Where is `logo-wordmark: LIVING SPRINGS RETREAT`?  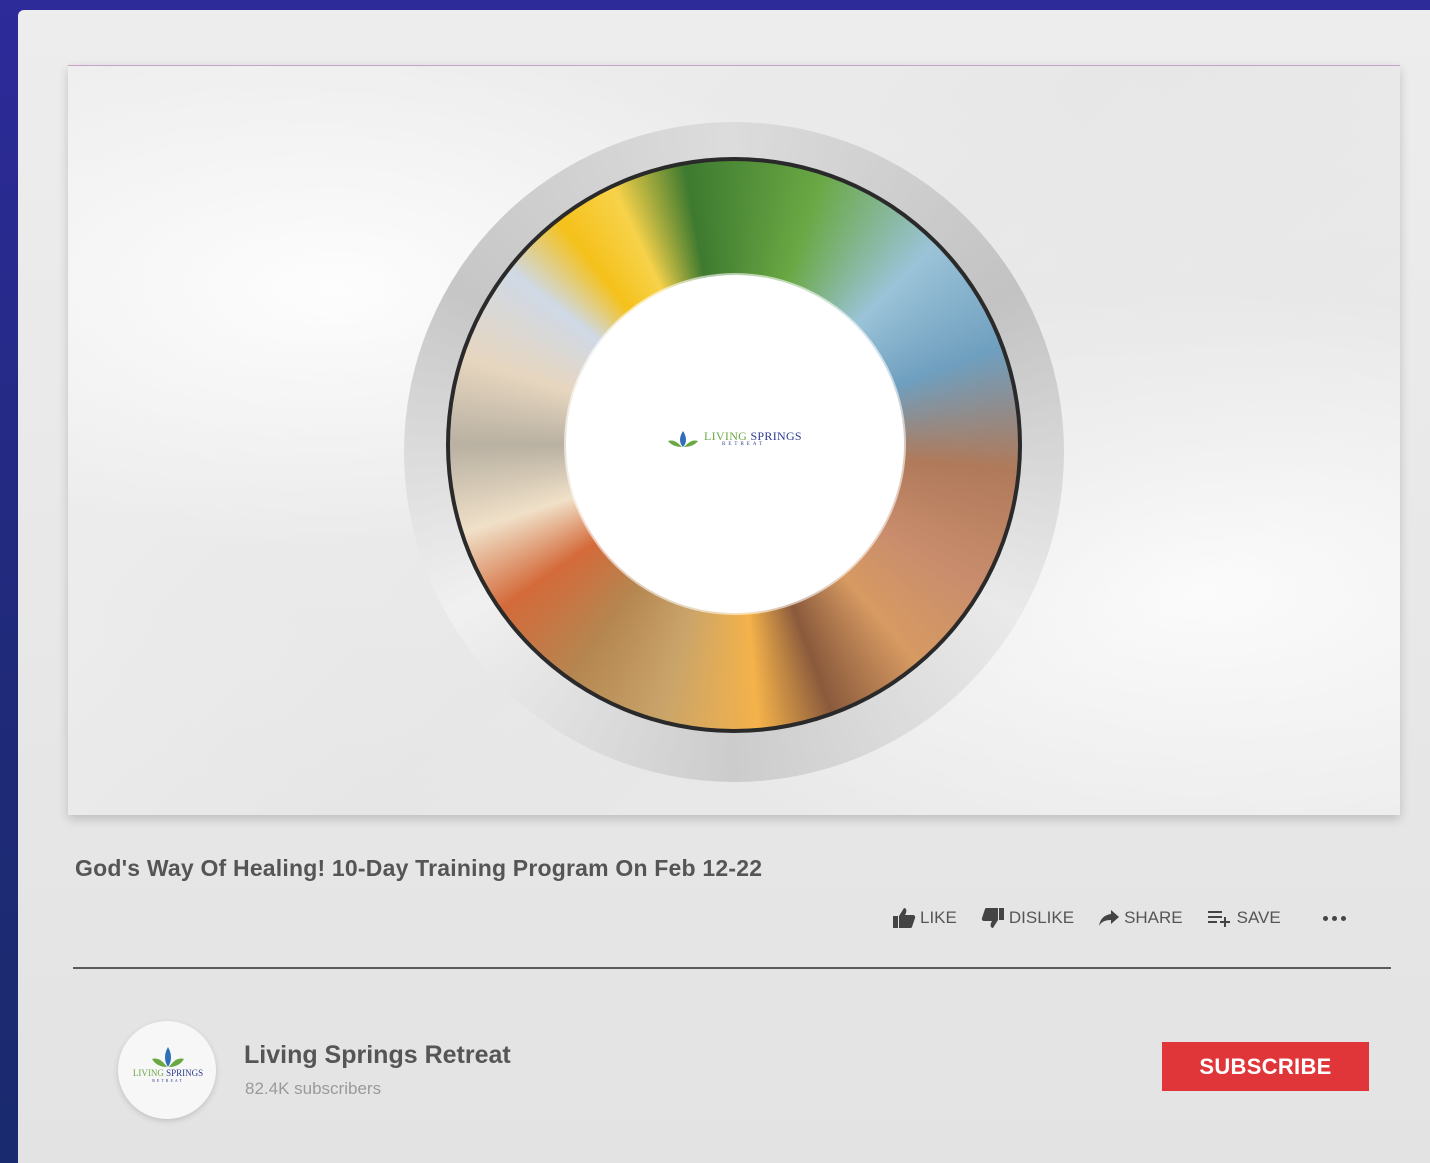 logo-wordmark: LIVING SPRINGS RETREAT is located at coordinates (753, 438).